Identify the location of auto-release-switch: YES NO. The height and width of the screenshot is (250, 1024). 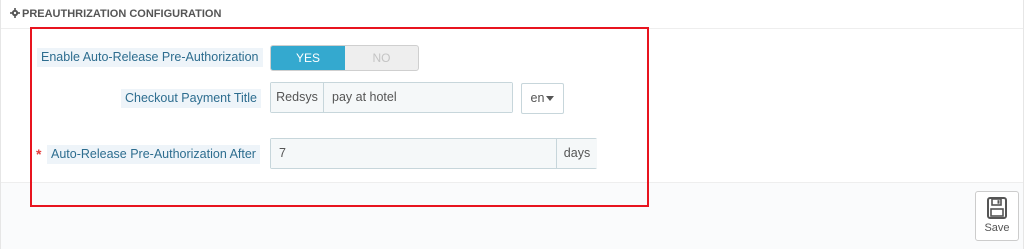
(344, 58).